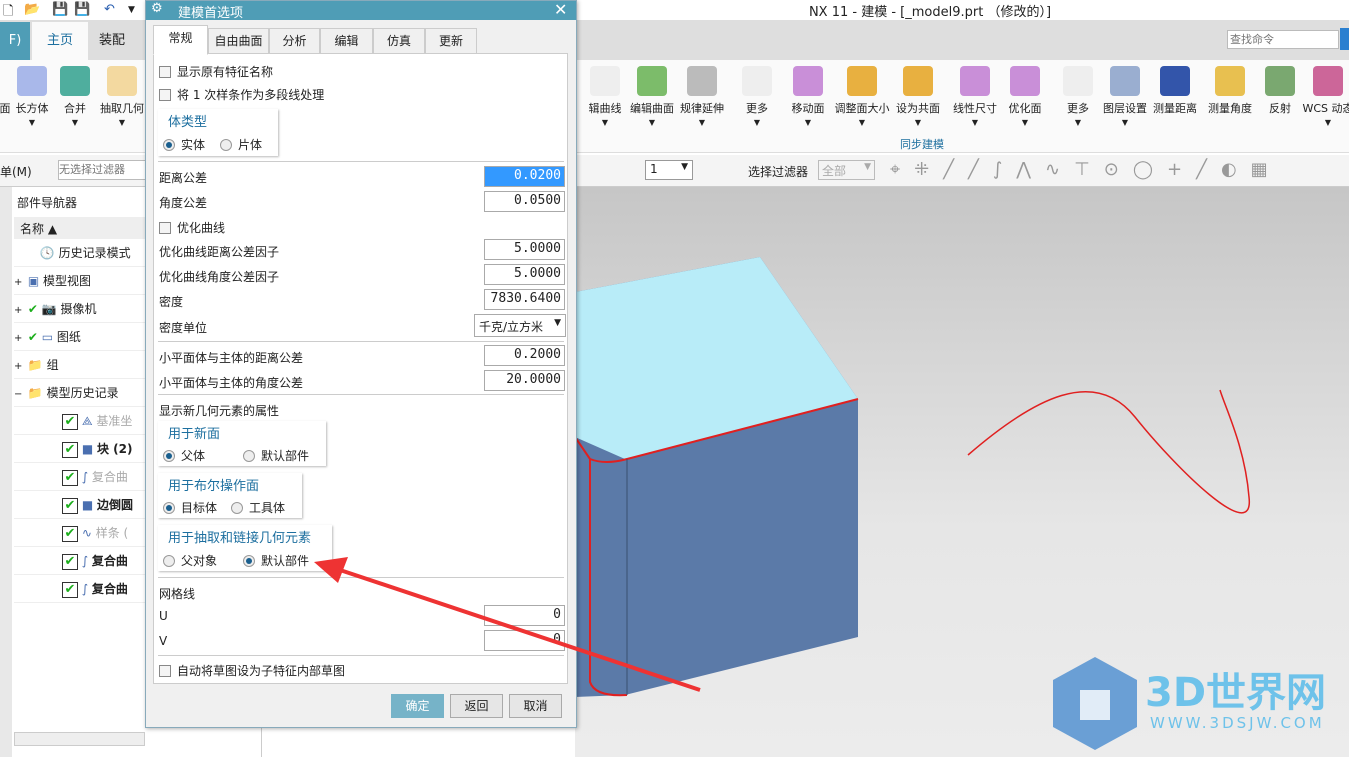 Image resolution: width=1349 pixels, height=760 pixels. I want to click on back-button: 返回, so click(476, 706).